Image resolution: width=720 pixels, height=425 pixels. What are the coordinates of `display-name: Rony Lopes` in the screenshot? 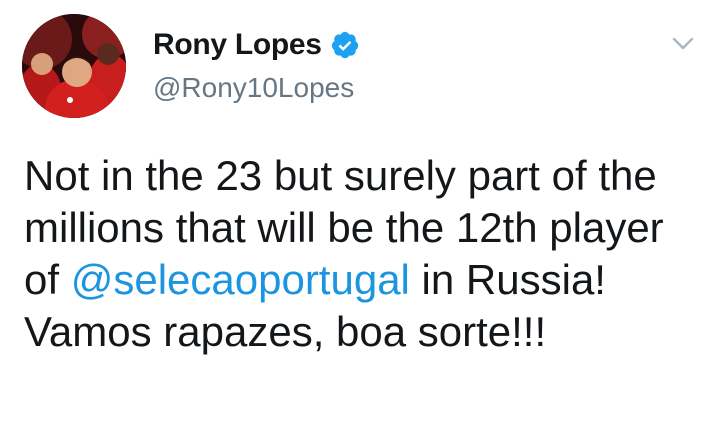 It's located at (237, 45).